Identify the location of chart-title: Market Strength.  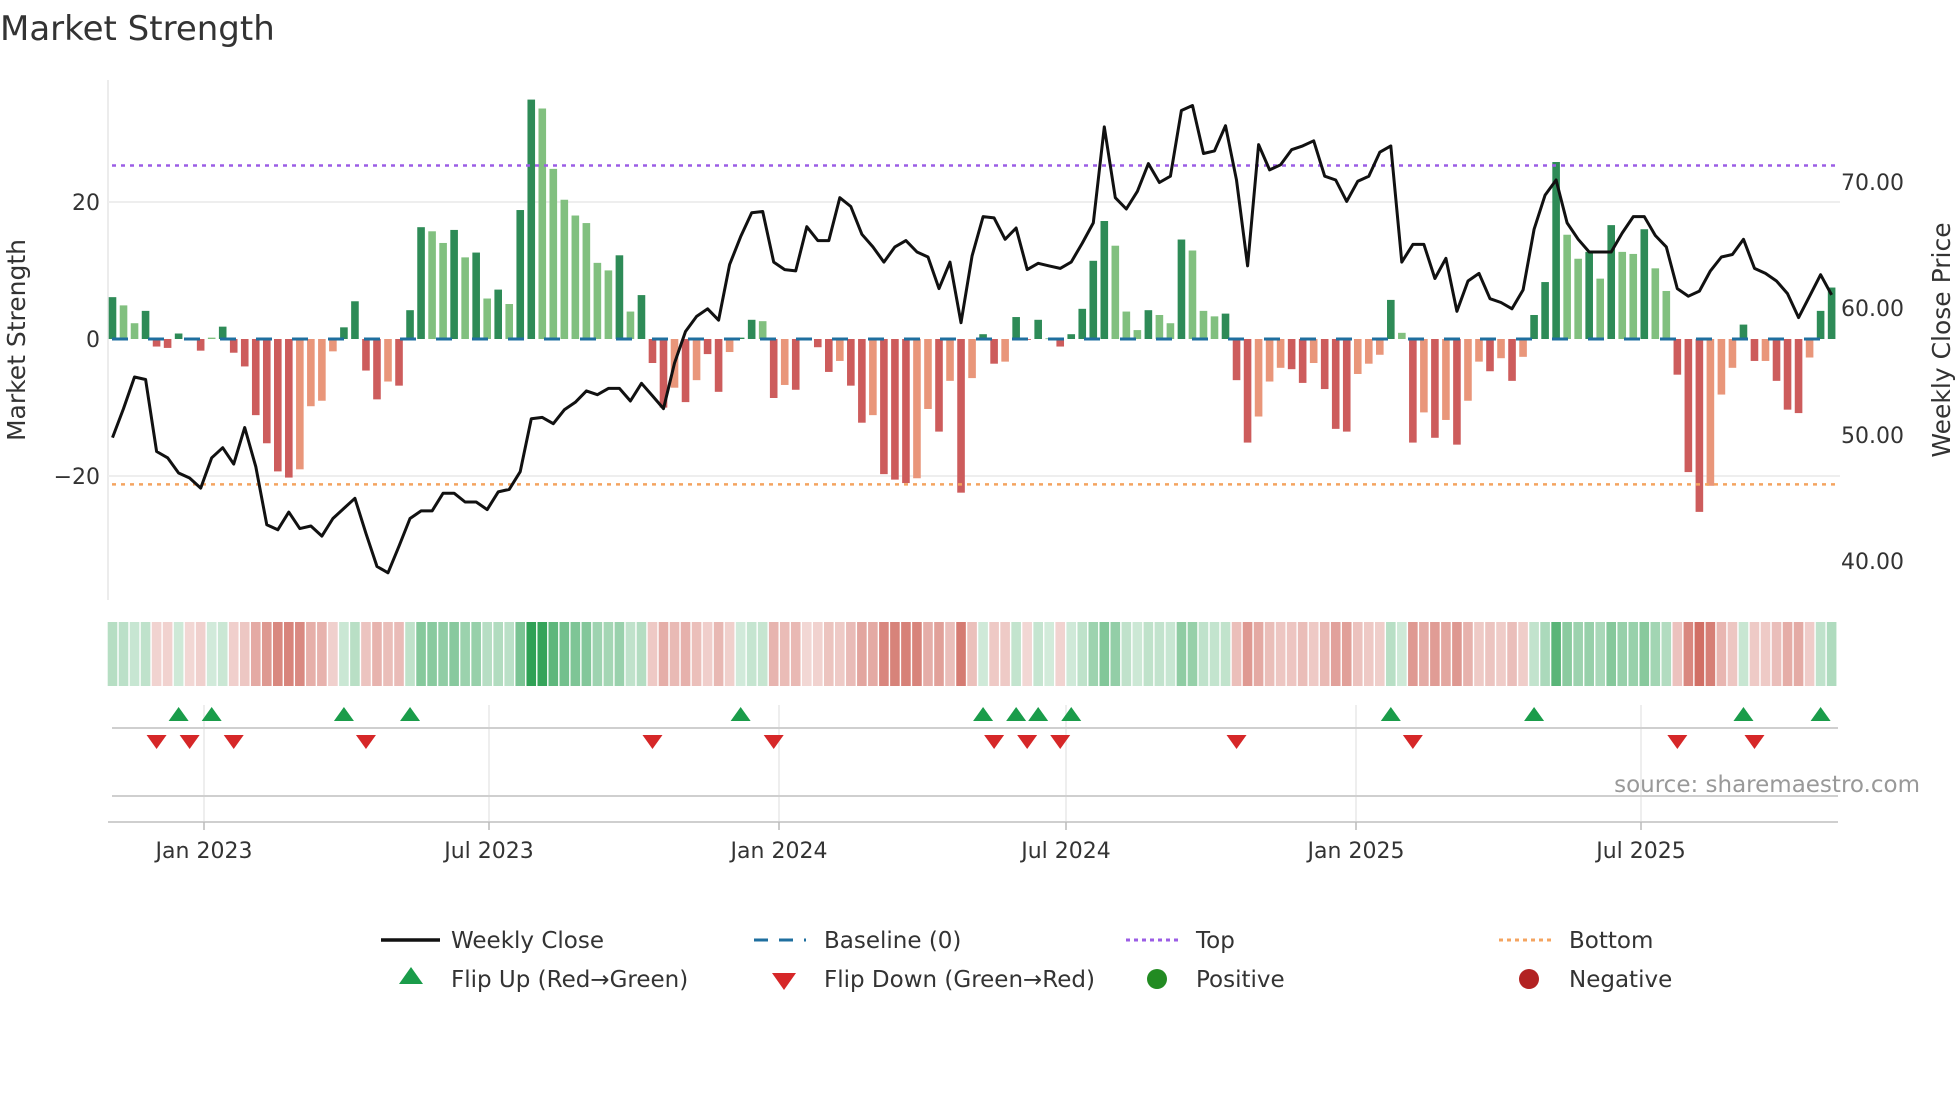
(137, 29).